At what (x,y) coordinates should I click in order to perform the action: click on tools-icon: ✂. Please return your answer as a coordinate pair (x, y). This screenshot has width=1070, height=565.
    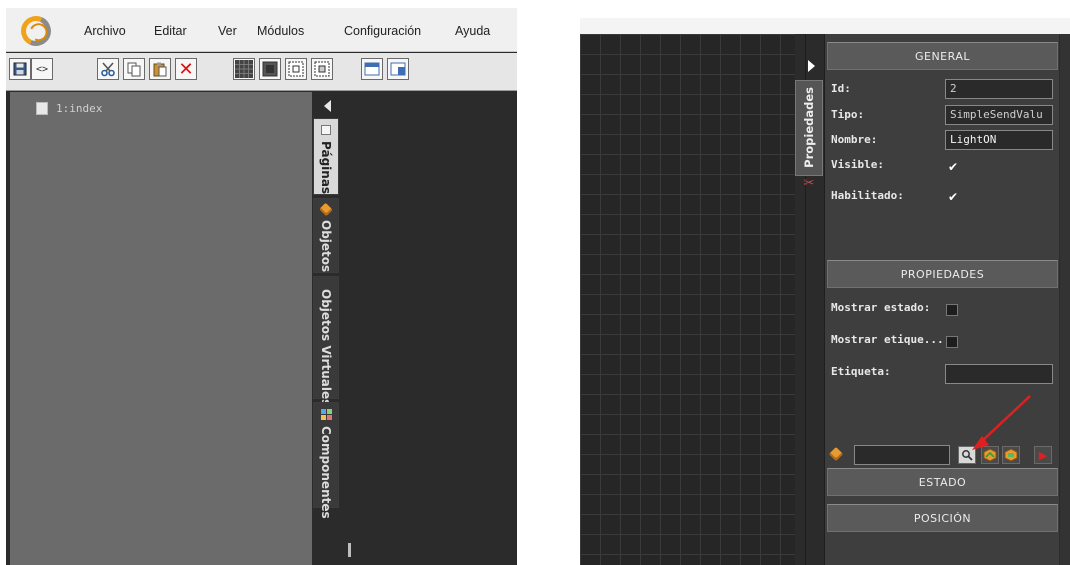
    Looking at the image, I should click on (809, 183).